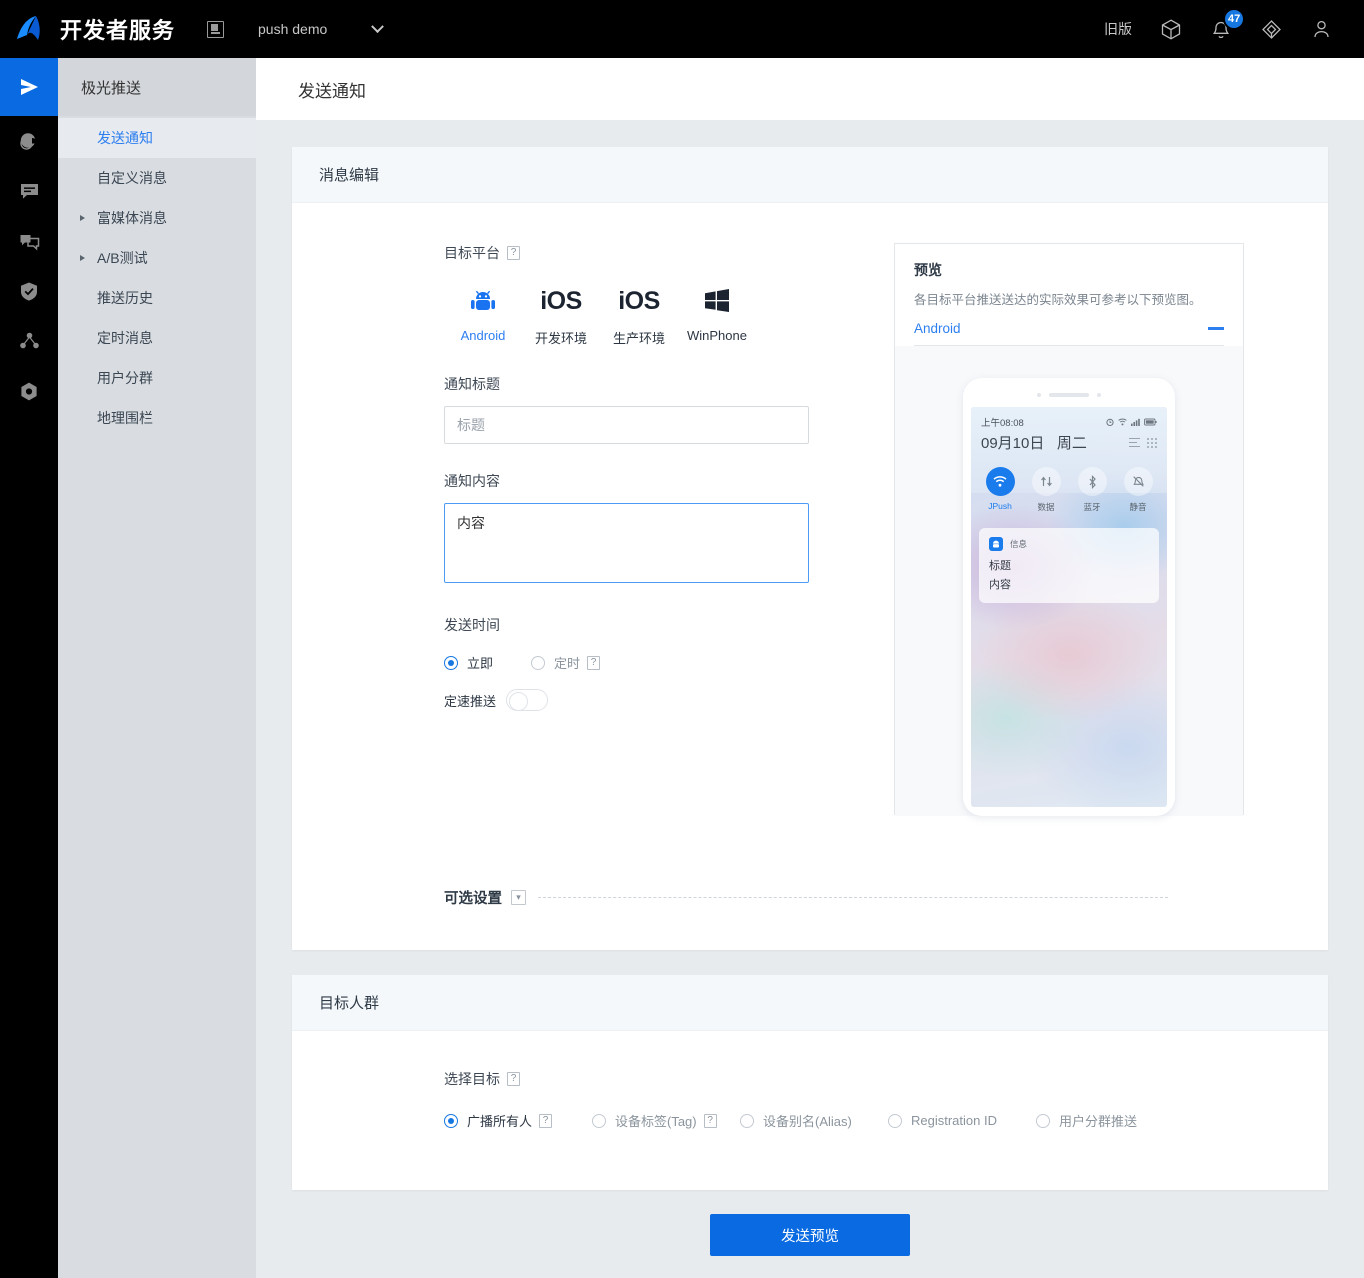  Describe the element at coordinates (82, 258) in the screenshot. I see `chevron-right-icon` at that location.